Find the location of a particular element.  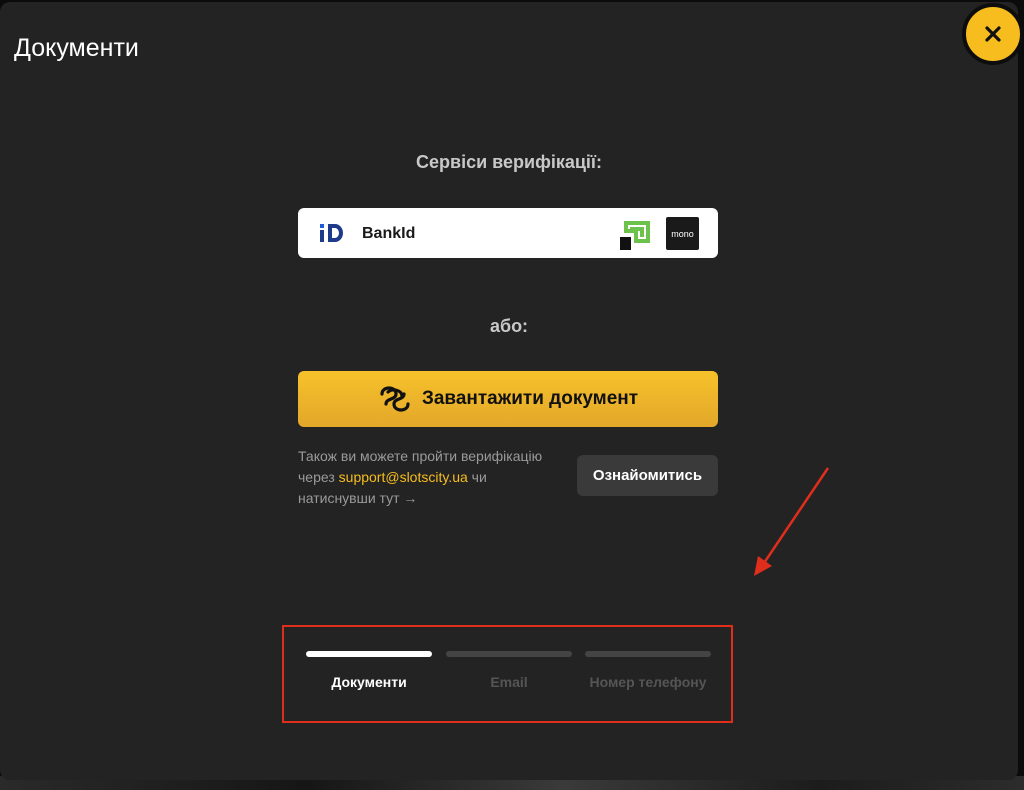

step-documents: Документи is located at coordinates (369, 671).